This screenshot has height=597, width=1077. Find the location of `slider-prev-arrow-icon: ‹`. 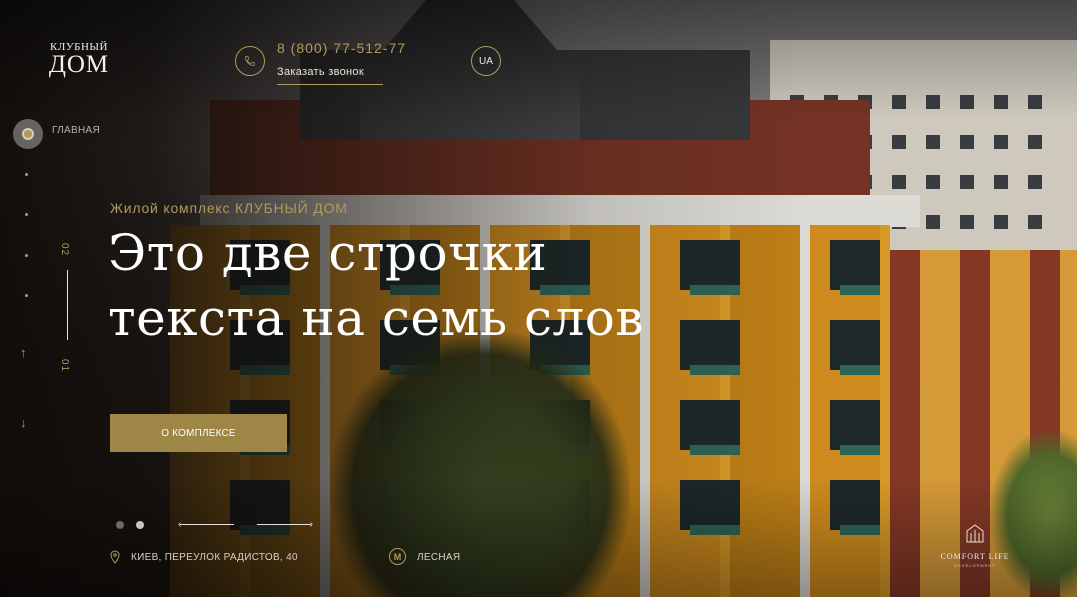

slider-prev-arrow-icon: ‹ is located at coordinates (206, 525).